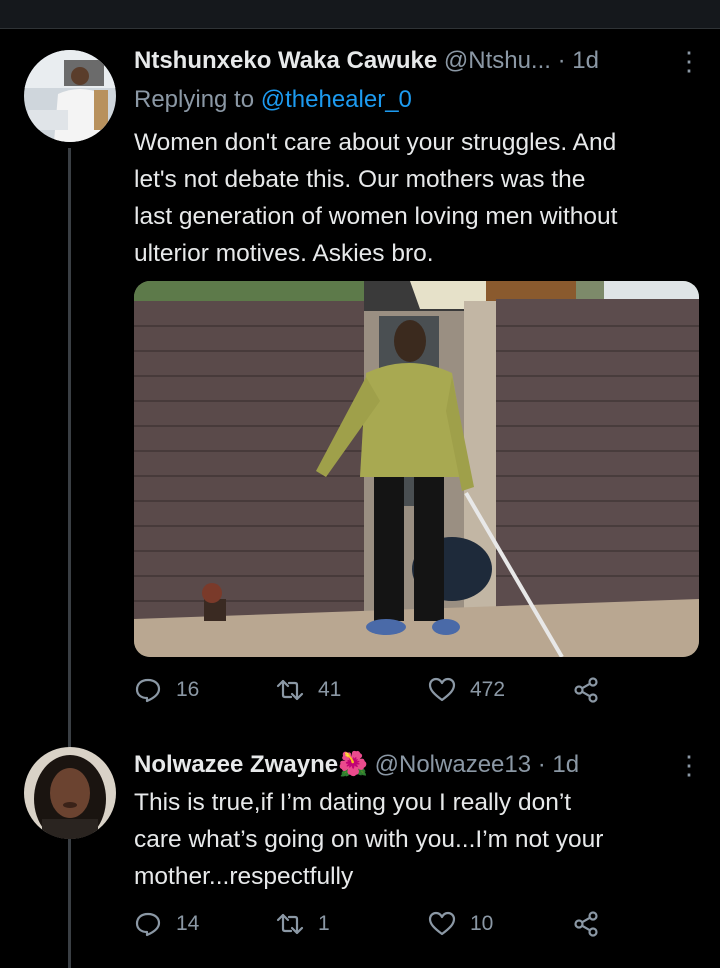 This screenshot has width=720, height=968. Describe the element at coordinates (197, 99) in the screenshot. I see `replying-to-label: Replying to` at that location.